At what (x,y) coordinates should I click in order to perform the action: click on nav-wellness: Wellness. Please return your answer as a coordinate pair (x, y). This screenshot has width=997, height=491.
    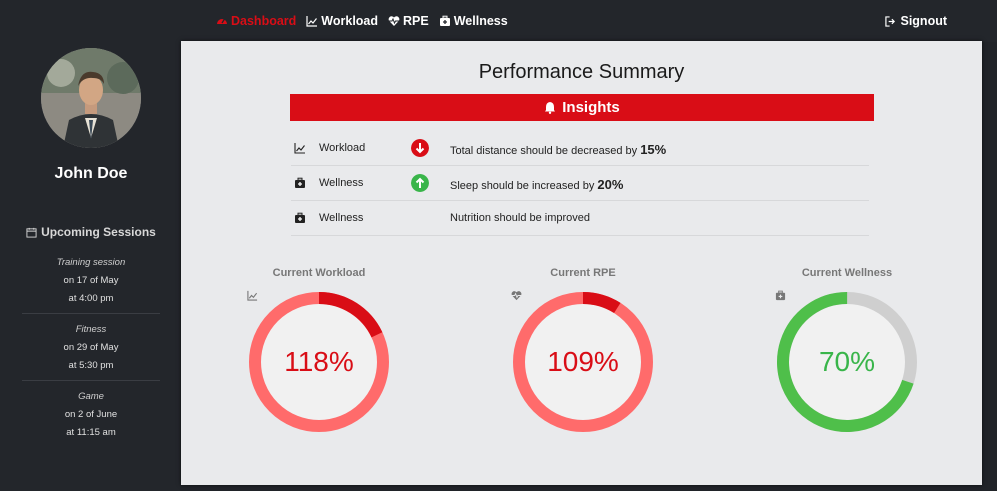
    Looking at the image, I should click on (473, 21).